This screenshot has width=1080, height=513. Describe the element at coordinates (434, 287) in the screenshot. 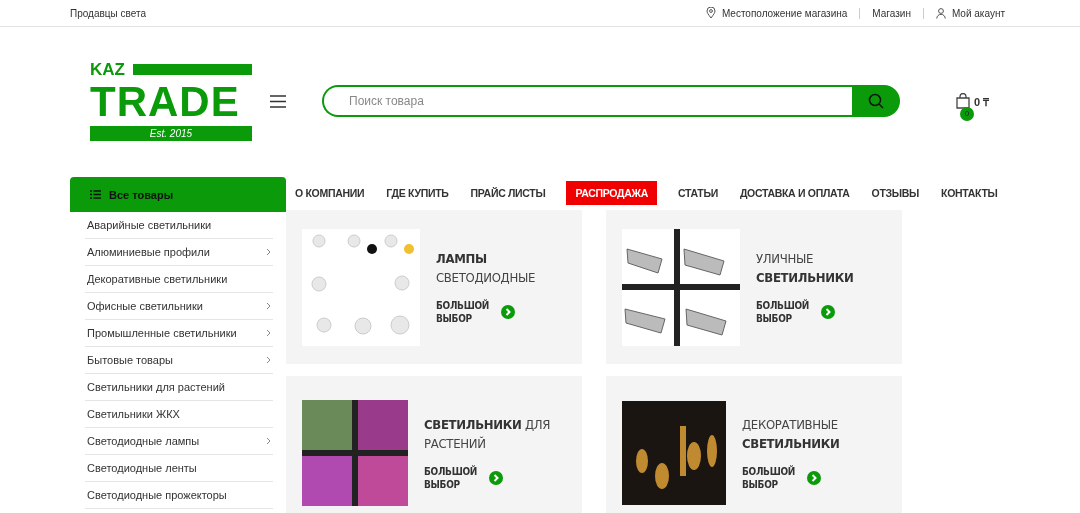

I see `category-card: ЛАМПЫ СВЕТОДИОДНЫЕ БОЛЬШОЙ ВЫБОР` at that location.